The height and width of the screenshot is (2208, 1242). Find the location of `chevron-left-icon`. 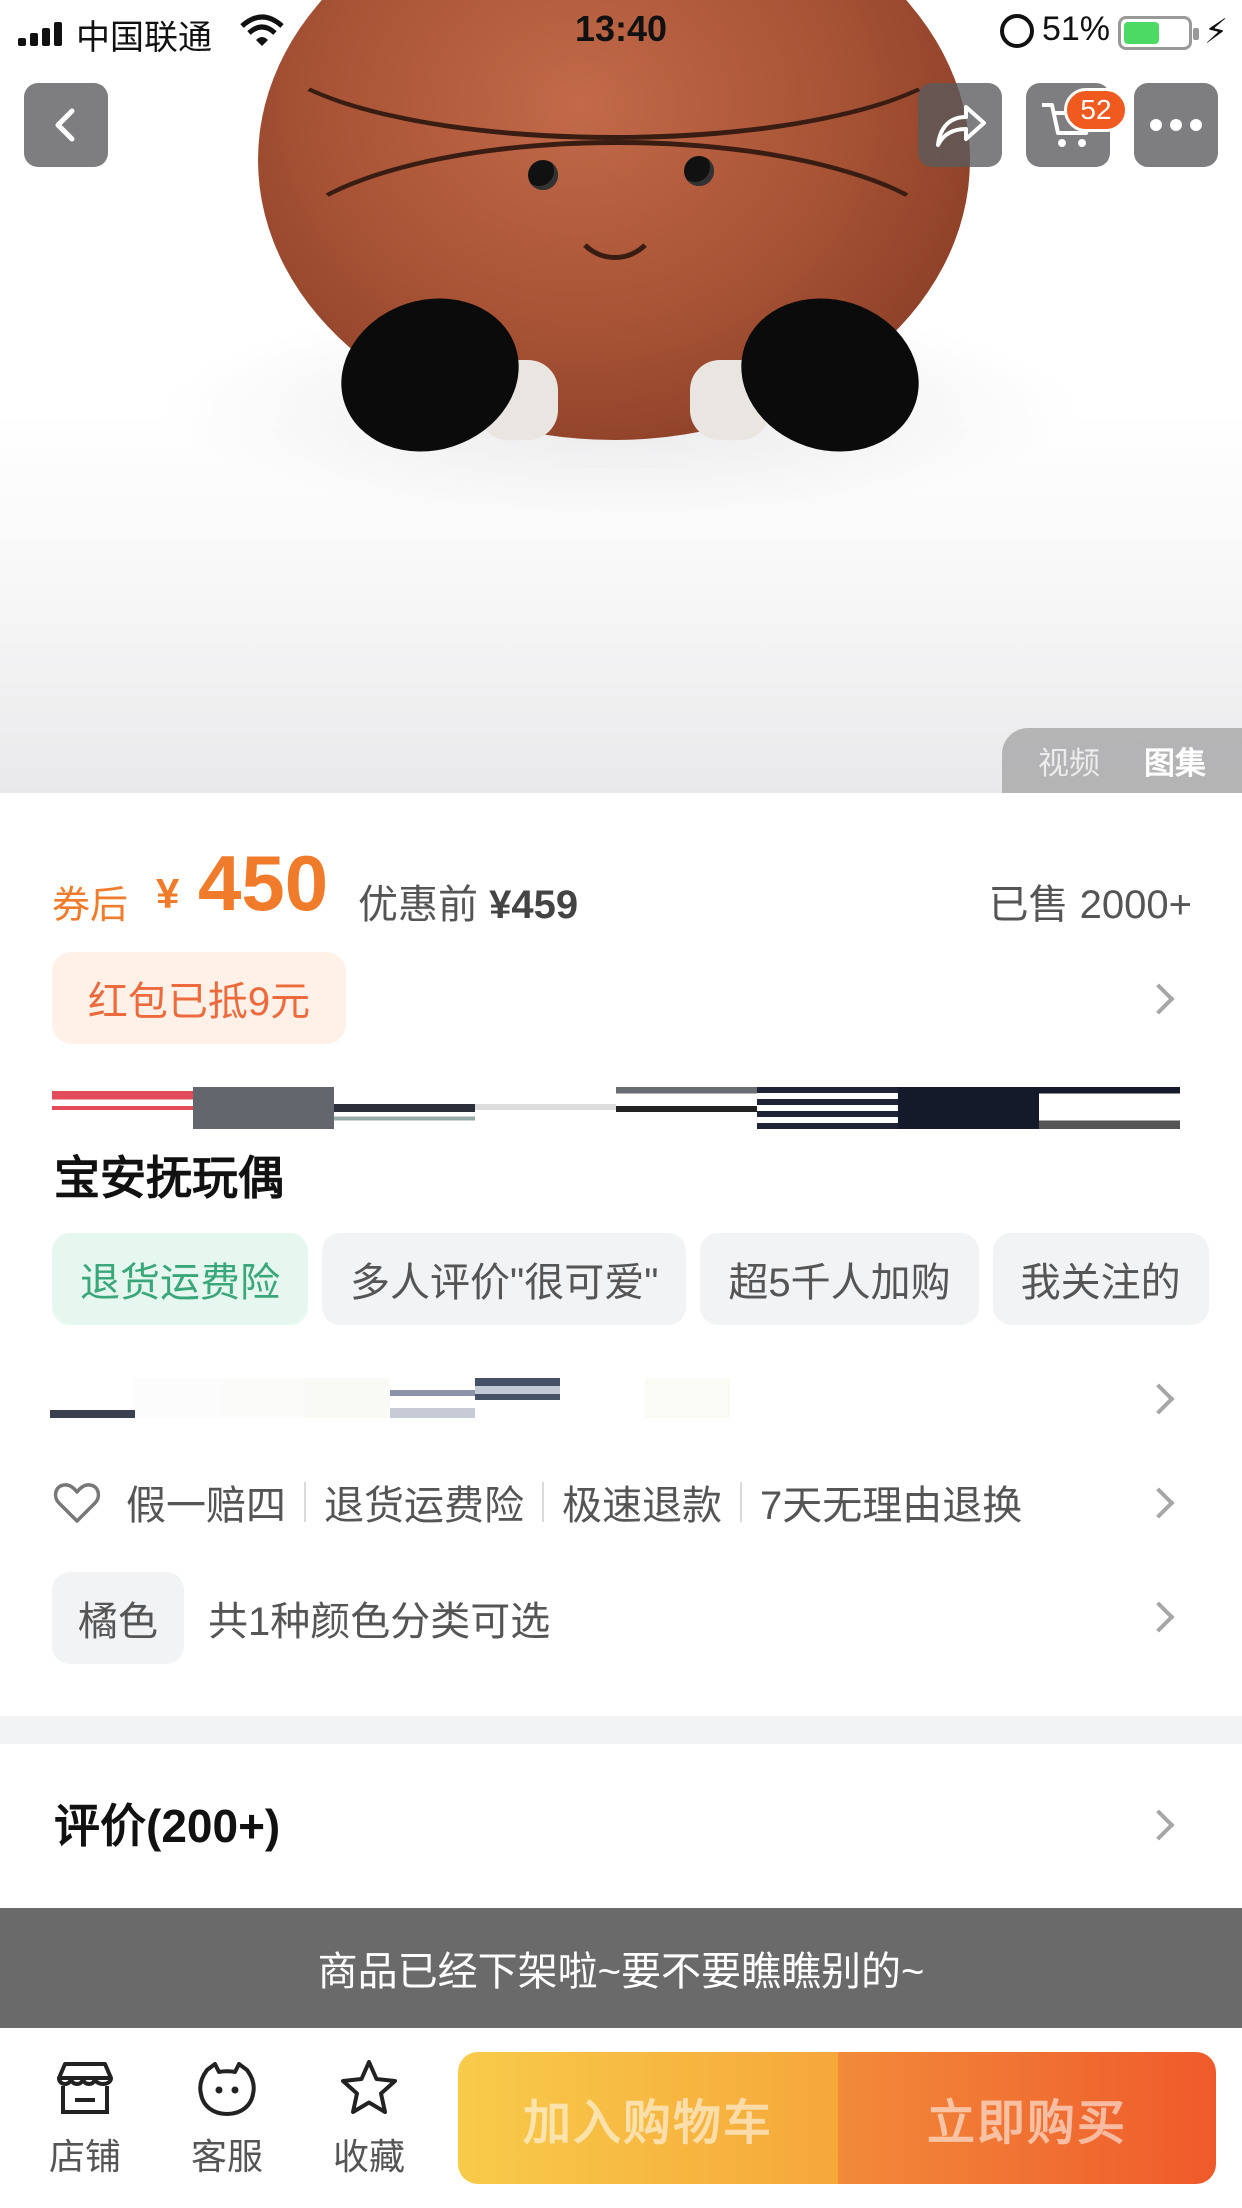

chevron-left-icon is located at coordinates (65, 125).